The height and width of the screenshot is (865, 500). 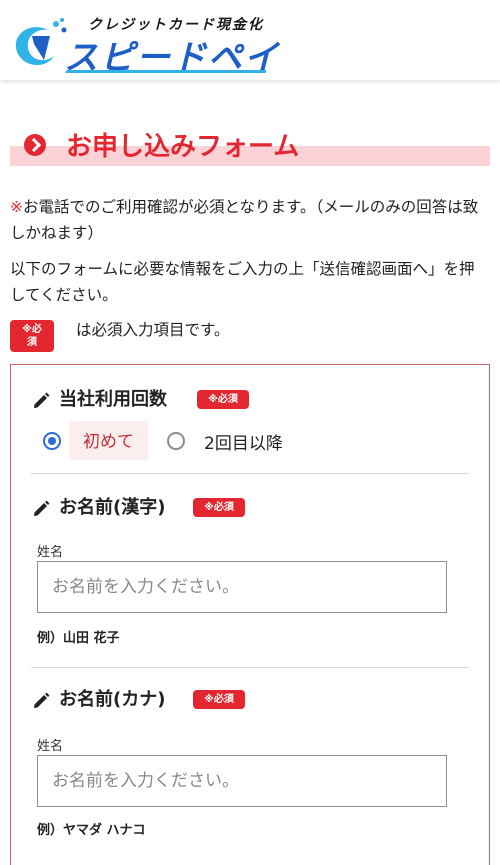 I want to click on chevron-right-icon, so click(x=35, y=145).